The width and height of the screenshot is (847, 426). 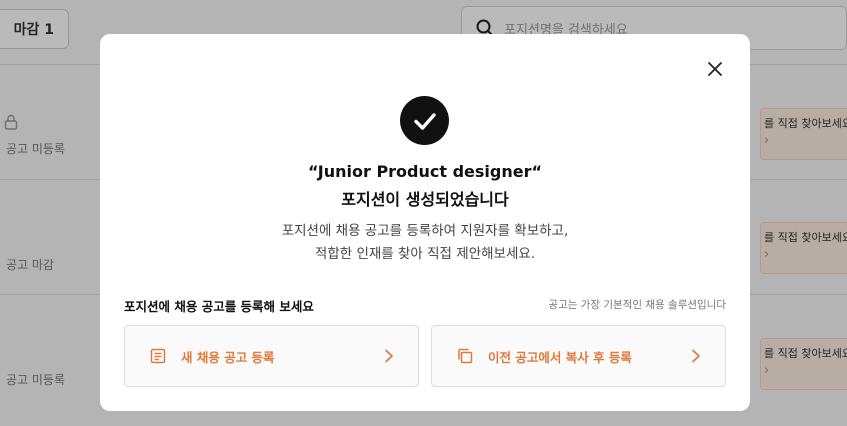 What do you see at coordinates (465, 356) in the screenshot?
I see `copy-icon` at bounding box center [465, 356].